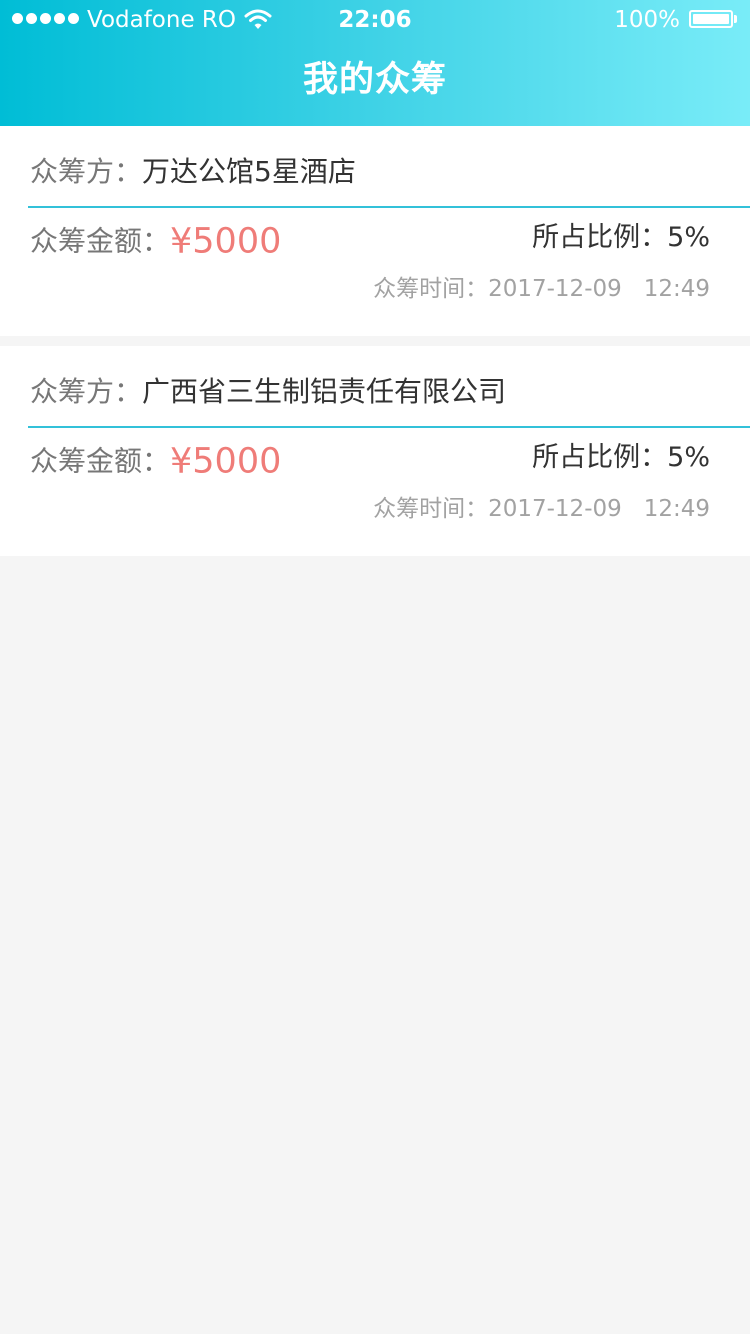 The height and width of the screenshot is (1334, 750). I want to click on page-title: 我的众筹, so click(374, 80).